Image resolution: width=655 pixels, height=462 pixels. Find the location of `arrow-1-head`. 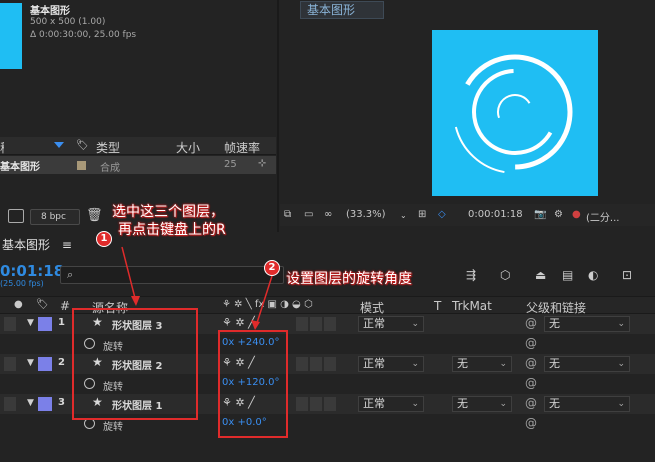

arrow-1-head is located at coordinates (135, 301).